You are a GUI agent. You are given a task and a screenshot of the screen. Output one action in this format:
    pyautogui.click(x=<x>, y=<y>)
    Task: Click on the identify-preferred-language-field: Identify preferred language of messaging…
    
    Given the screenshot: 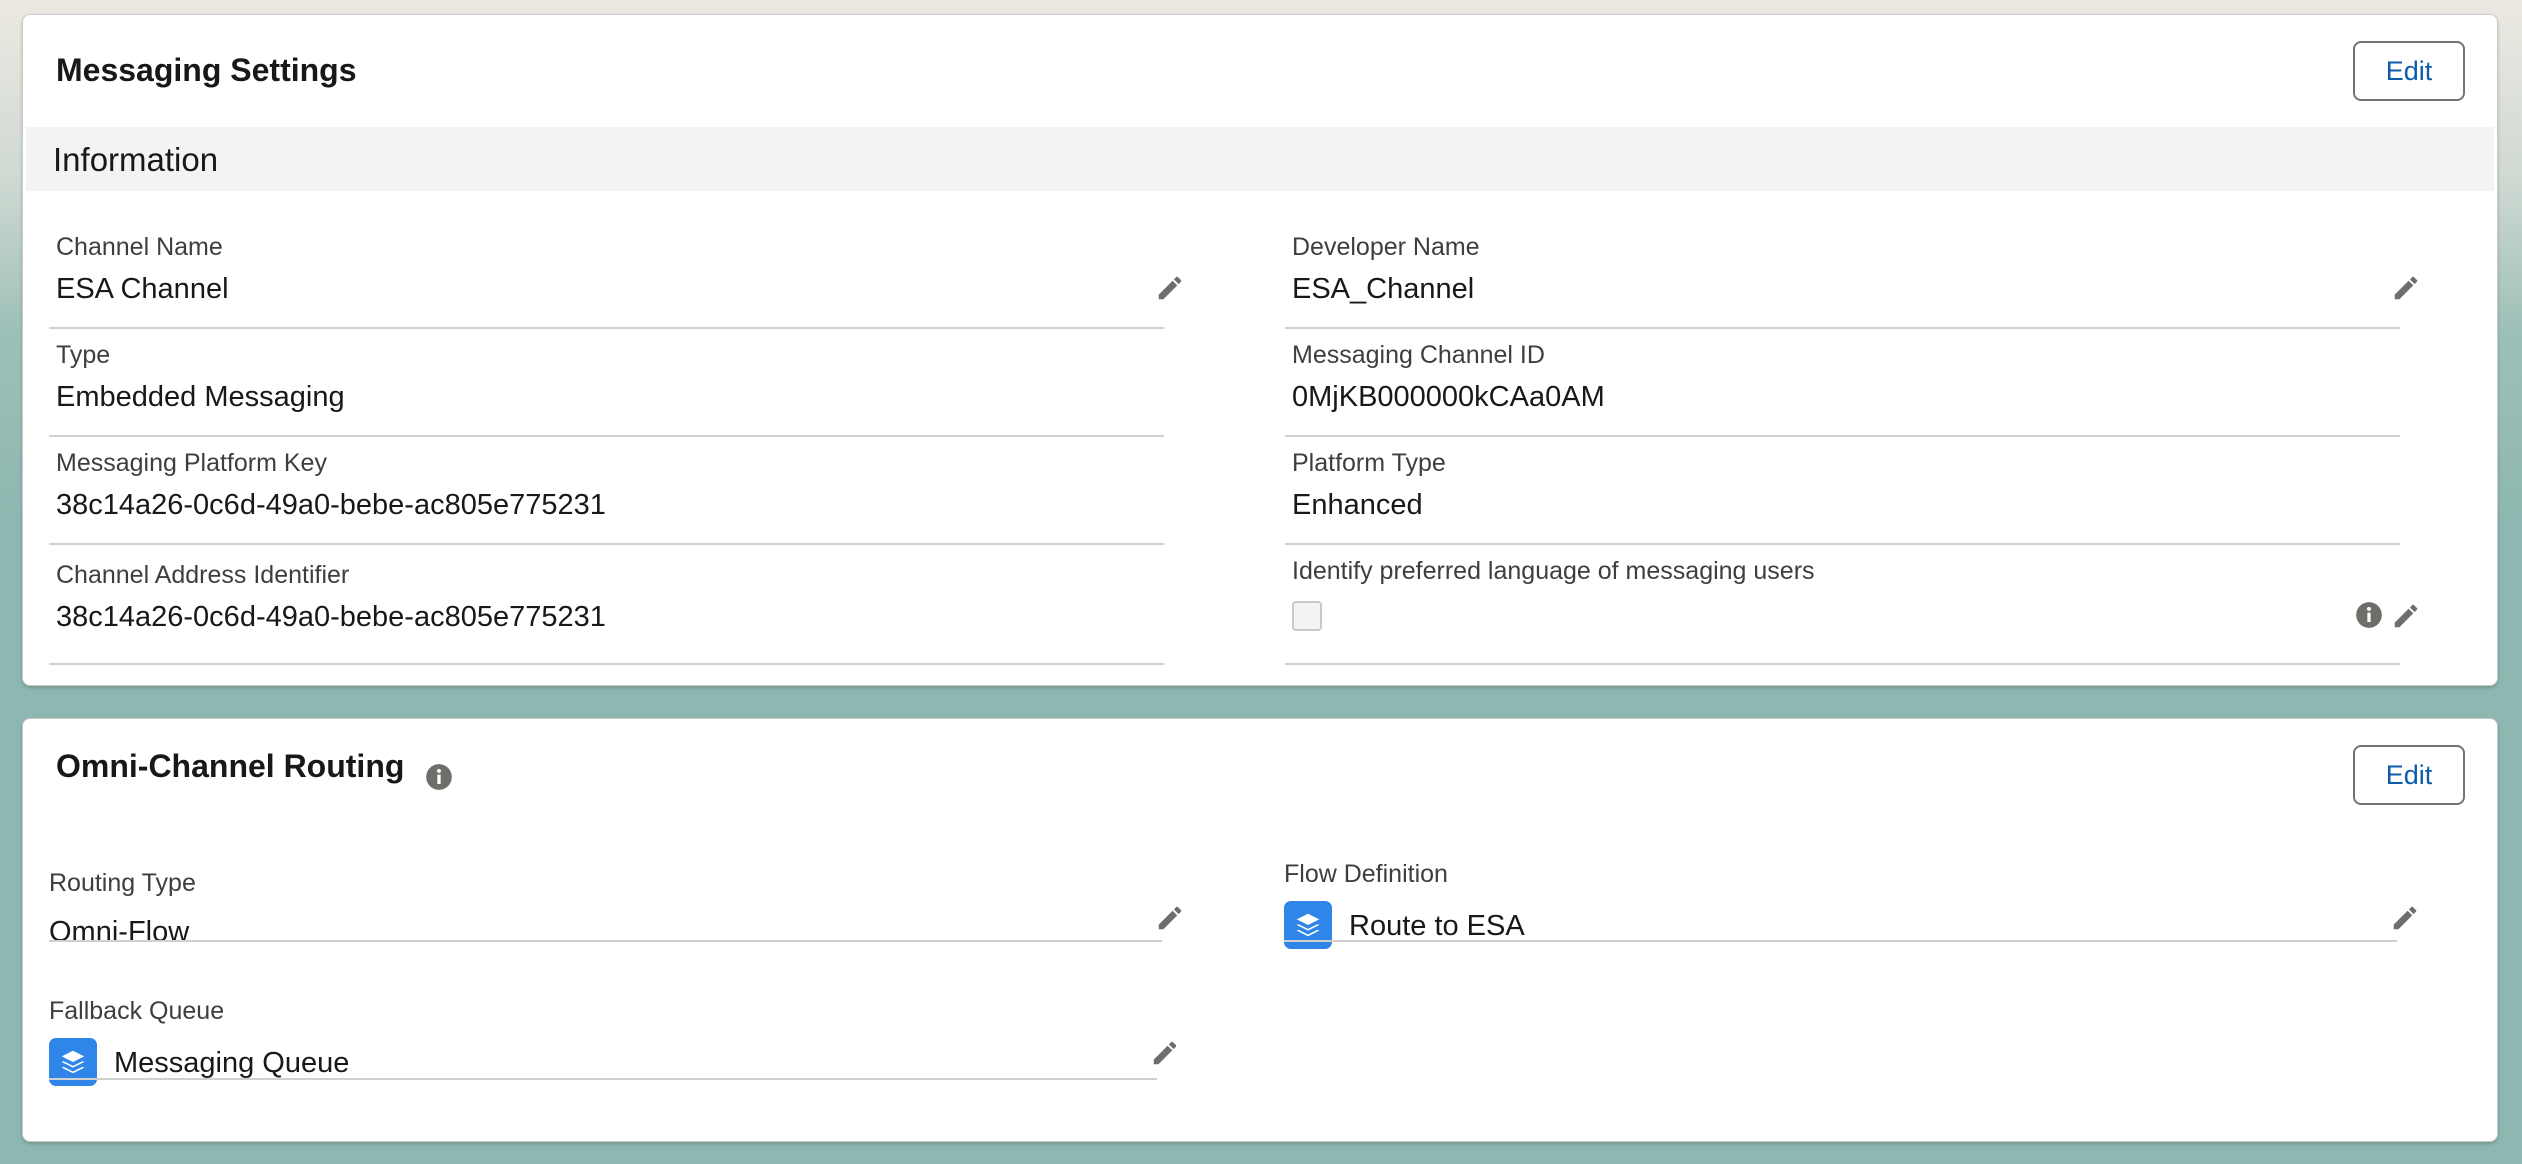 What is the action you would take?
    pyautogui.click(x=1851, y=604)
    